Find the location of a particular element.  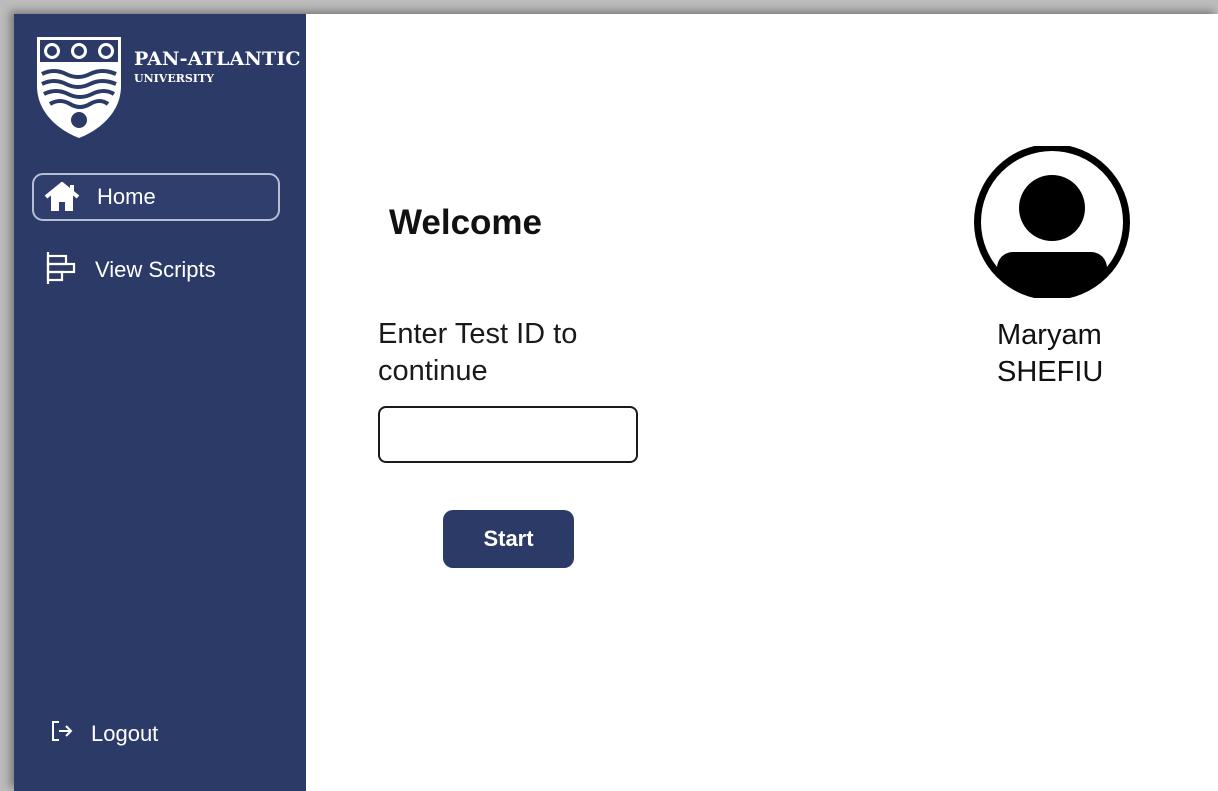

start-button: Start is located at coordinates (508, 539).